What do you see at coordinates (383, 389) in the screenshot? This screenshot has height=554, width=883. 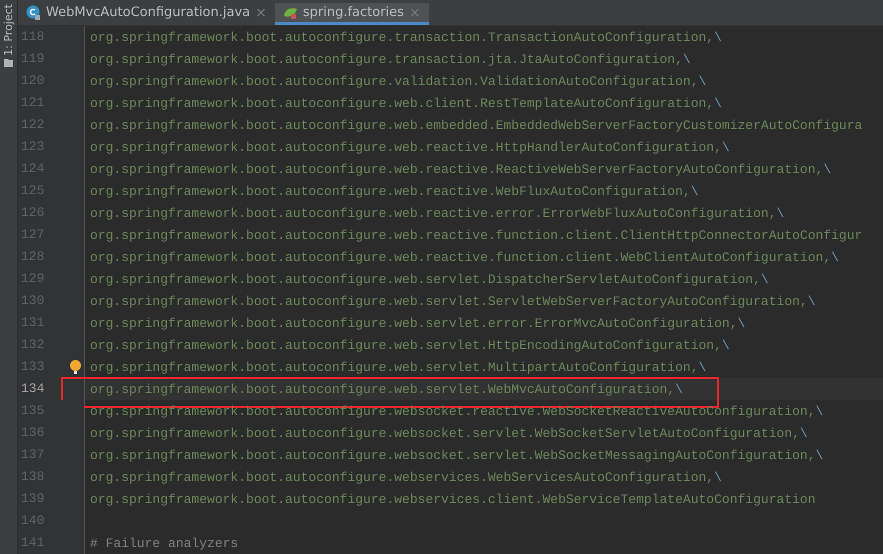 I see `code-text: org.springframework.boot.autoconfigure.web.servlet.WebMvcAutoConfiguration,` at bounding box center [383, 389].